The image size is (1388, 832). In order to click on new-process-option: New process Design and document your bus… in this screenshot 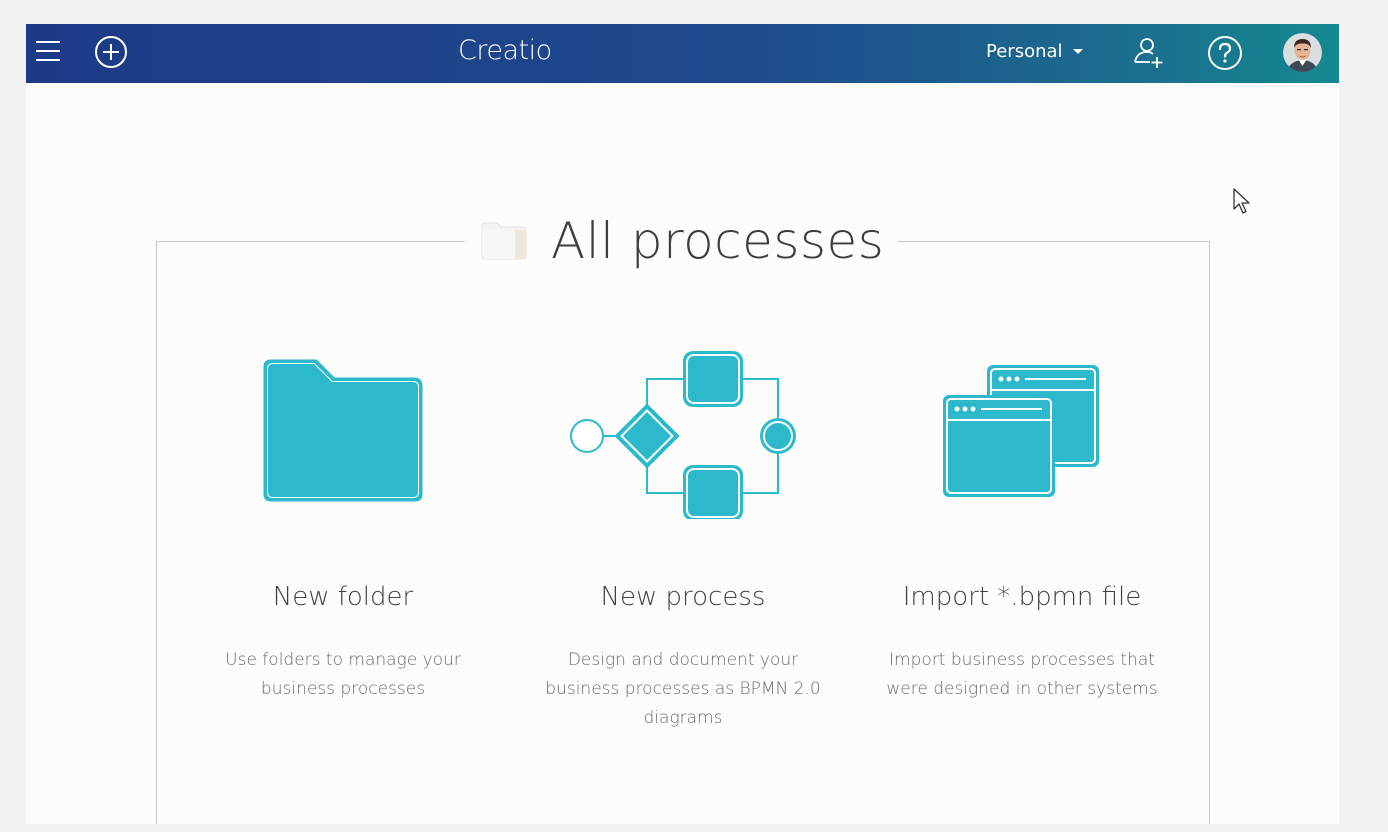, I will do `click(683, 538)`.